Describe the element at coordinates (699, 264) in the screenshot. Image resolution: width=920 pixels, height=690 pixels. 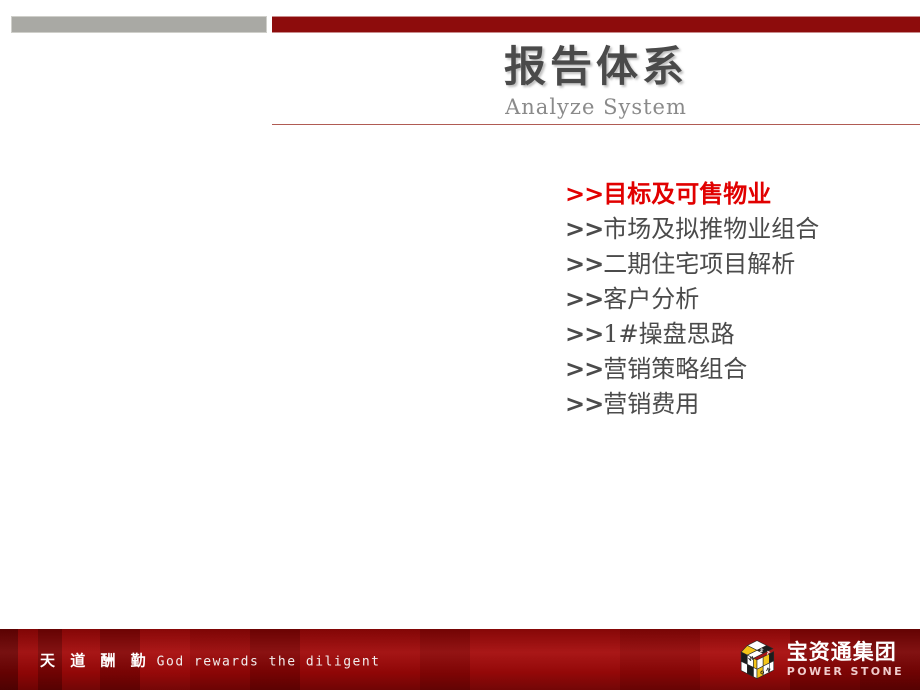
I see `agenda-item-label: 二期住宅项目解析` at that location.